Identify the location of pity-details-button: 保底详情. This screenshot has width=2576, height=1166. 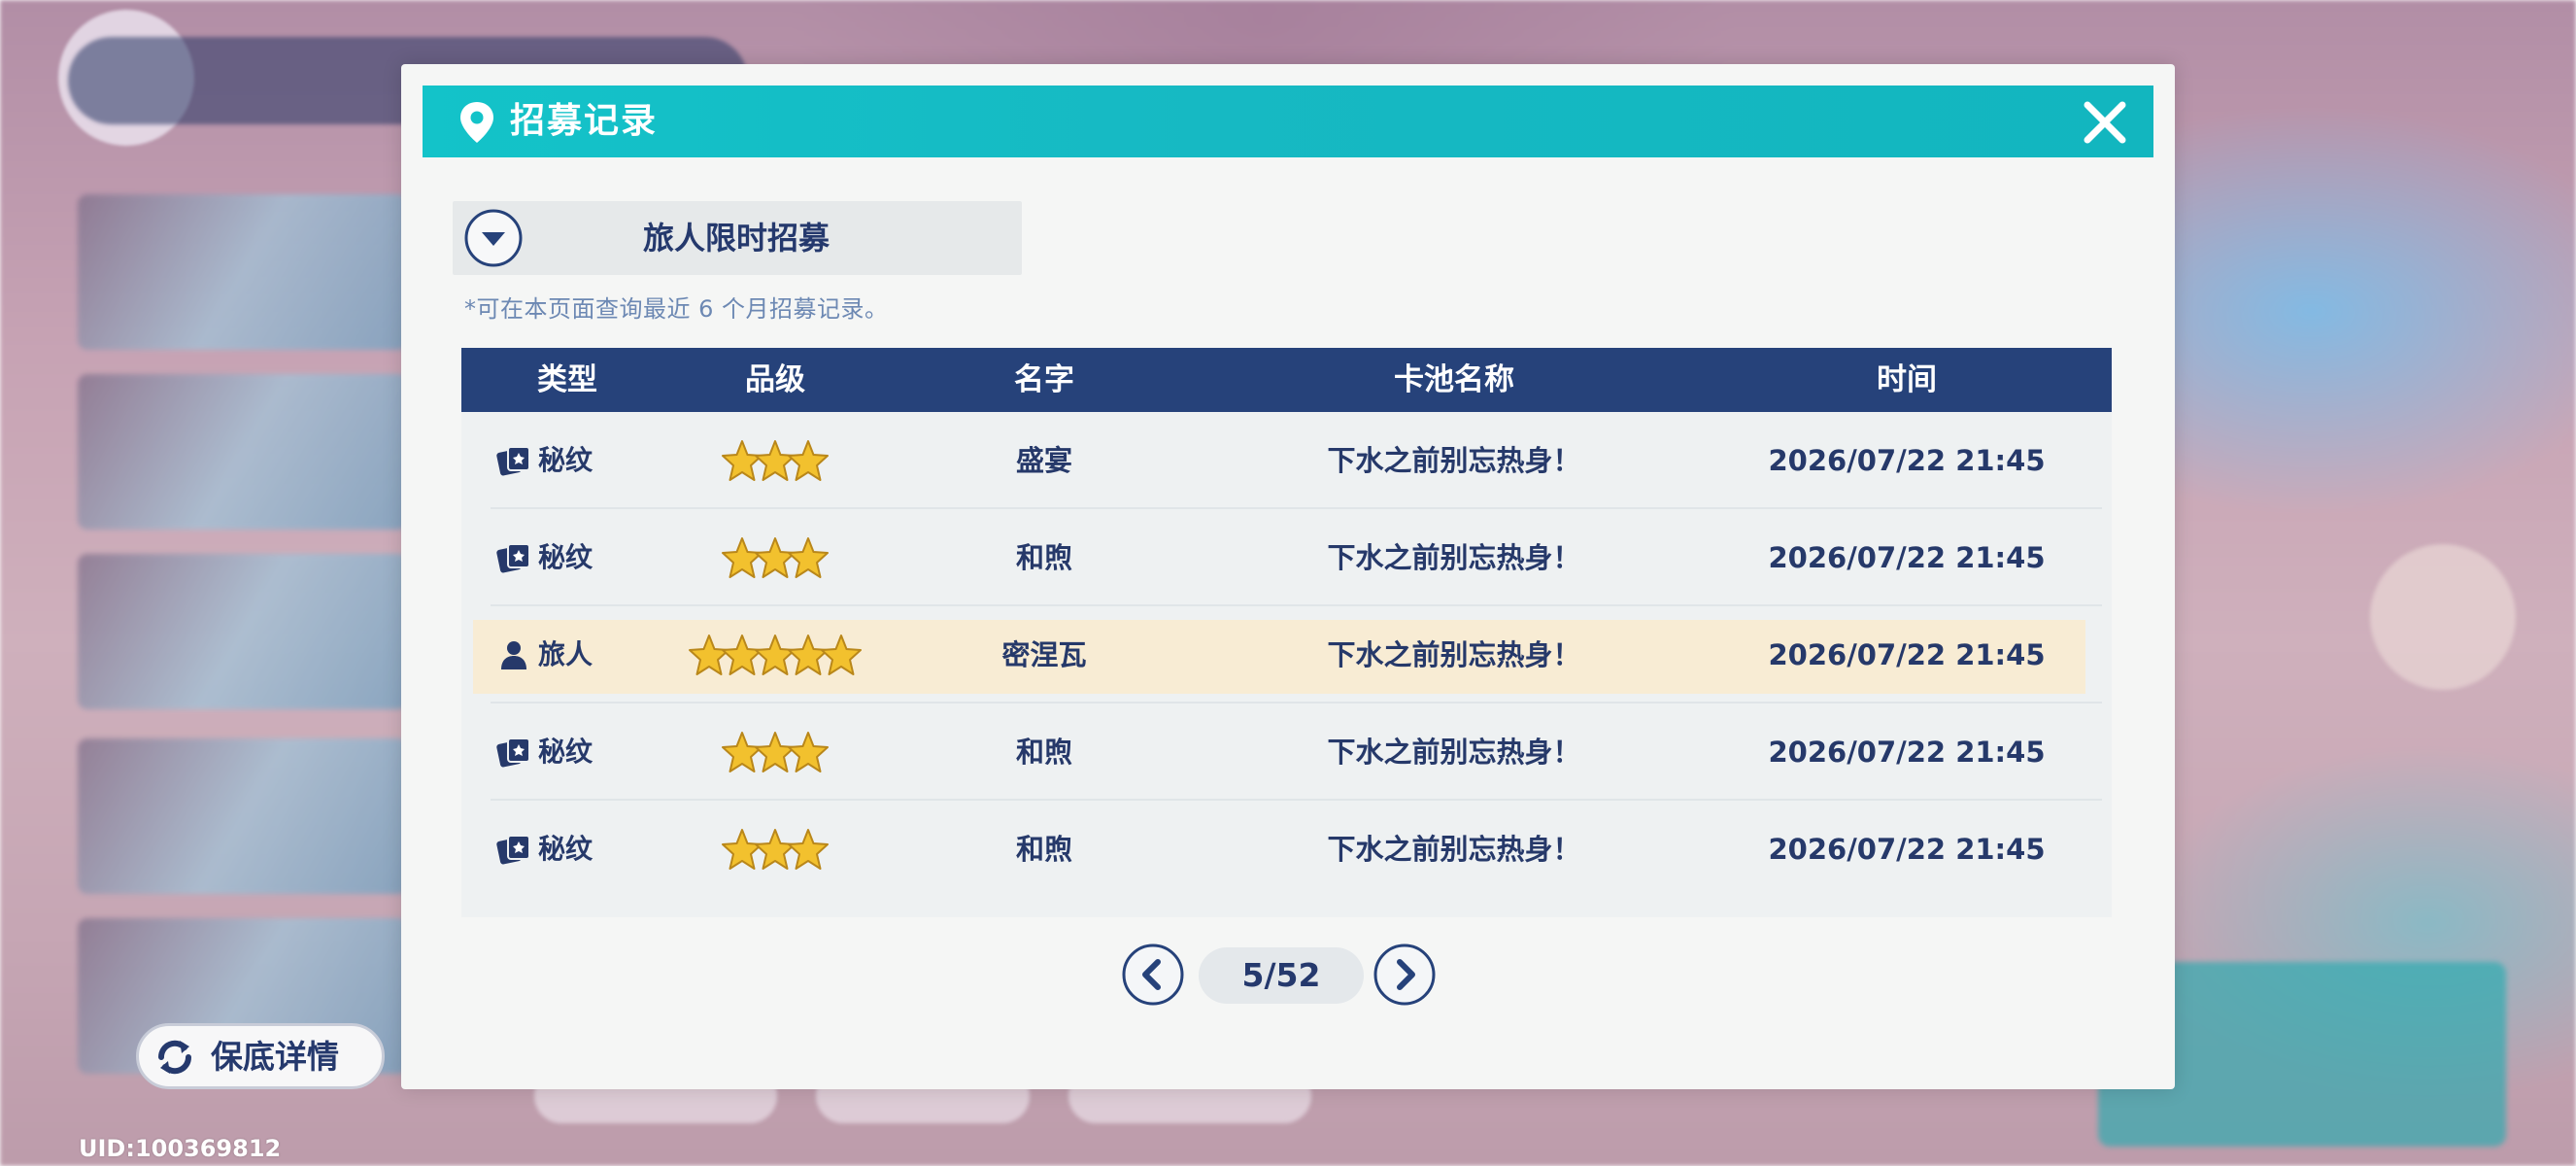
(260, 1056).